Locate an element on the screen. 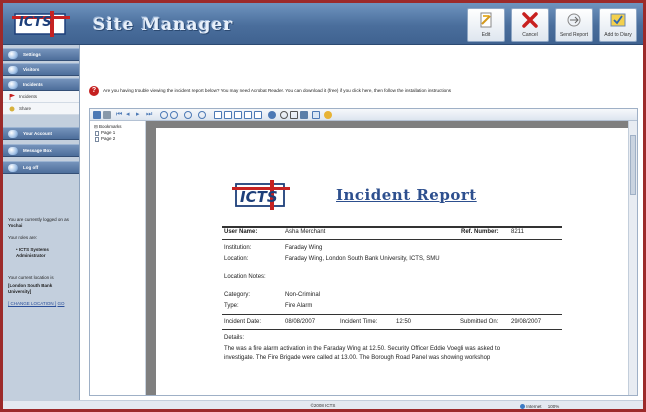  header-logo-text: ICTS is located at coordinates (35, 22).